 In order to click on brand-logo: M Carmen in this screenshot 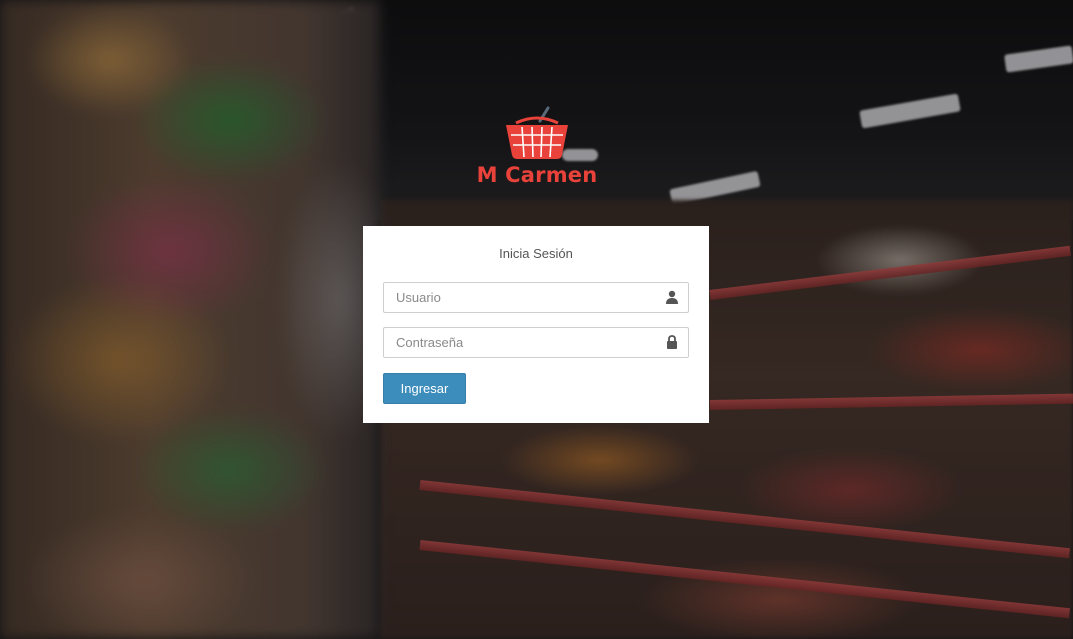, I will do `click(537, 146)`.